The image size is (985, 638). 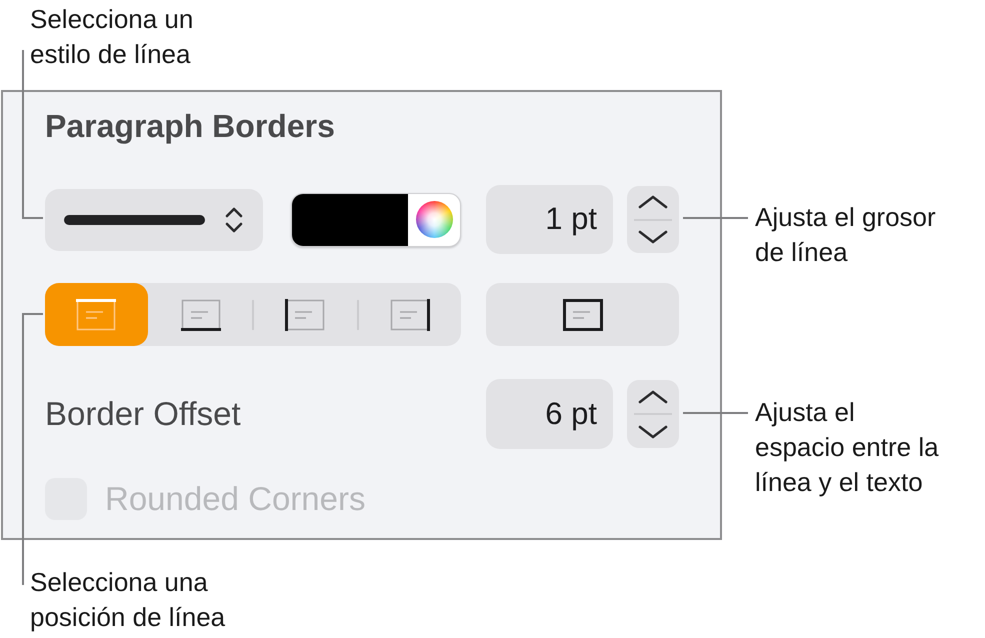 I want to click on callout-text: Ajusta el espacio entre la línea y el texto, so click(x=847, y=447).